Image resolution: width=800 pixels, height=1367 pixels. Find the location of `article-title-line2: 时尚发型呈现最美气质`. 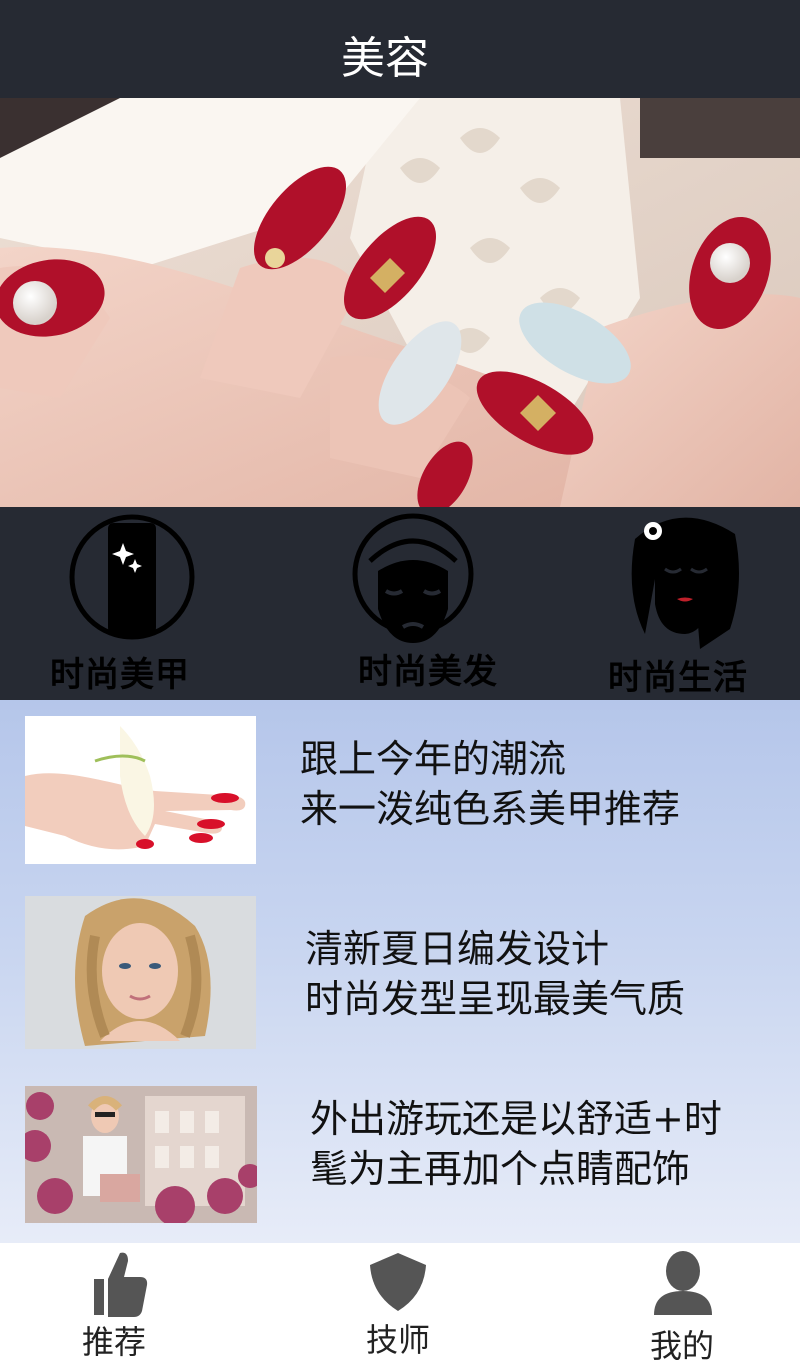

article-title-line2: 时尚发型呈现最美气质 is located at coordinates (495, 999).